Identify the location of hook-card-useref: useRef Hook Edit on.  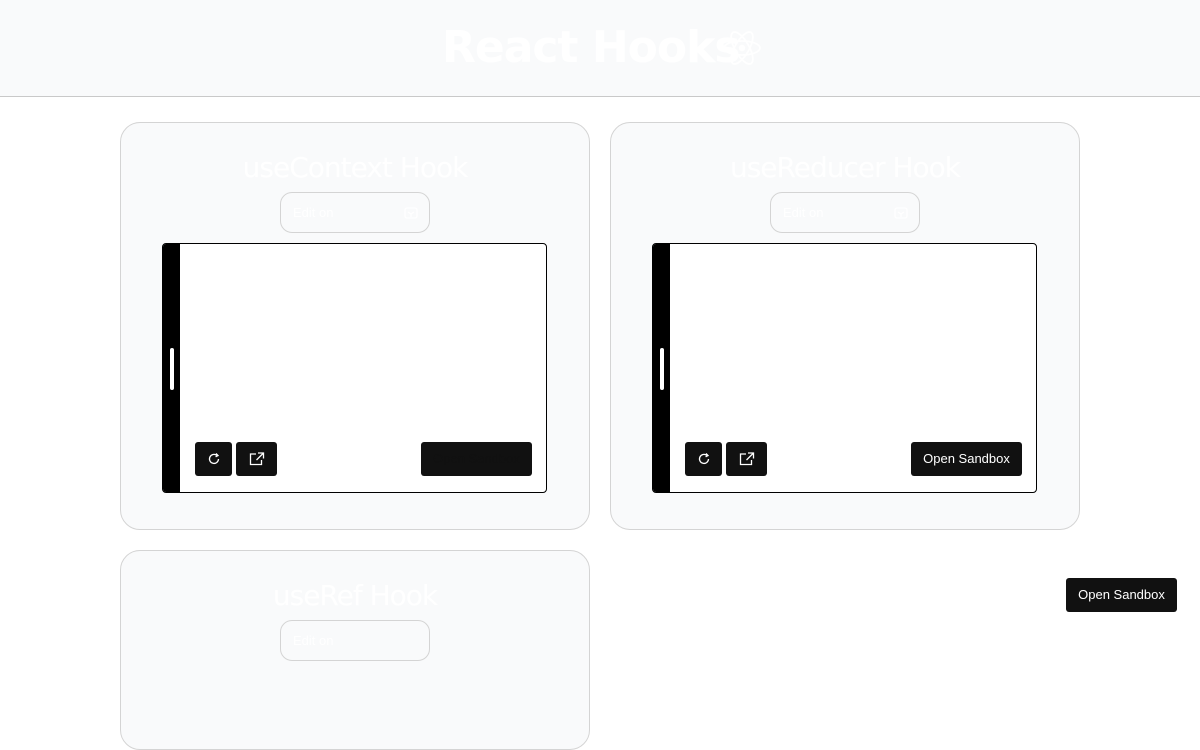
(355, 650).